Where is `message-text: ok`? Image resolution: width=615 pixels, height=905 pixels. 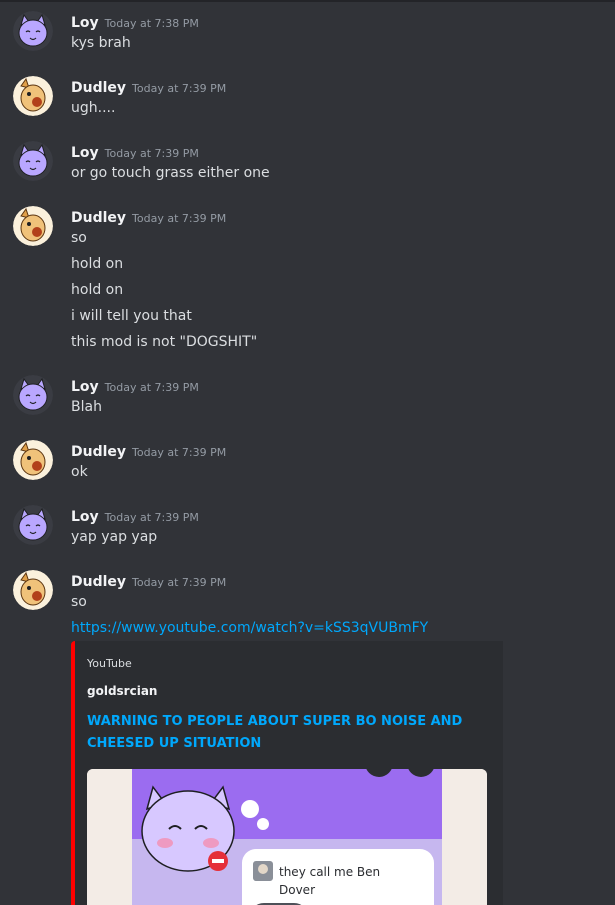
message-text: ok is located at coordinates (79, 472).